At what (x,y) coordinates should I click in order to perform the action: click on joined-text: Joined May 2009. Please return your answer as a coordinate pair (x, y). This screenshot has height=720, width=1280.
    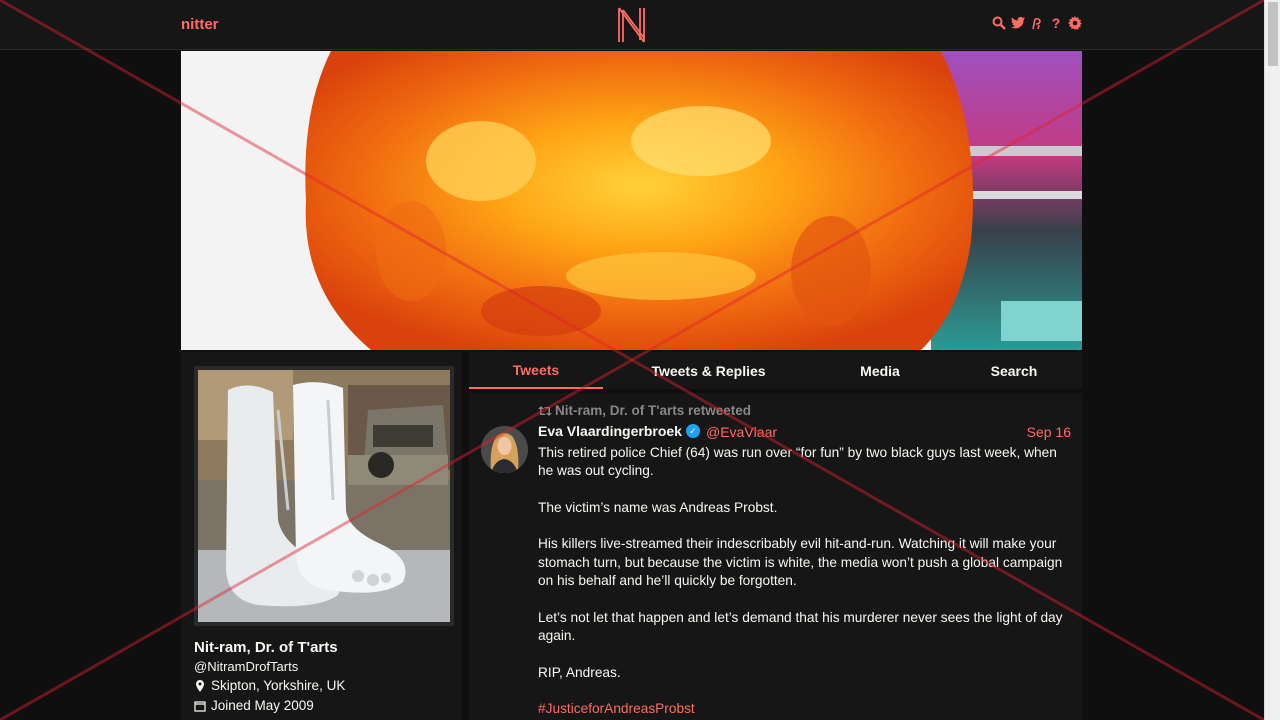
    Looking at the image, I should click on (262, 705).